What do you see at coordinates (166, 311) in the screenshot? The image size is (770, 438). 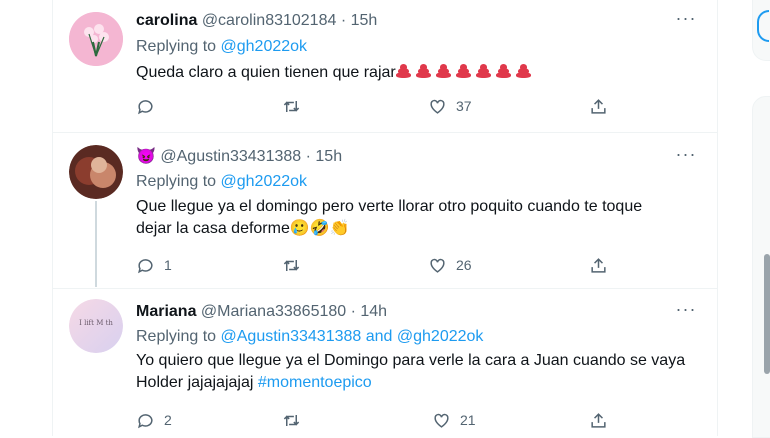 I see `display-name: Mariana` at bounding box center [166, 311].